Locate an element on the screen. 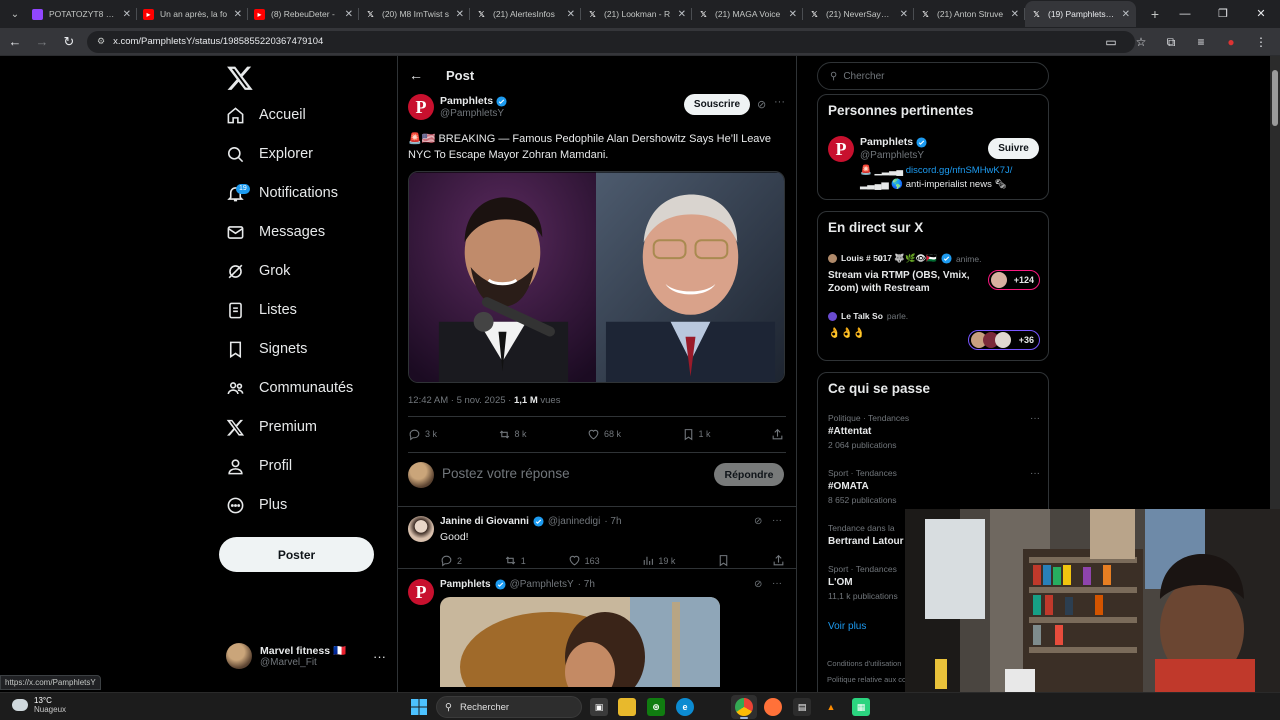 Image resolution: width=1280 pixels, height=720 pixels. reply-author-handle: @PamphletsY is located at coordinates (542, 584).